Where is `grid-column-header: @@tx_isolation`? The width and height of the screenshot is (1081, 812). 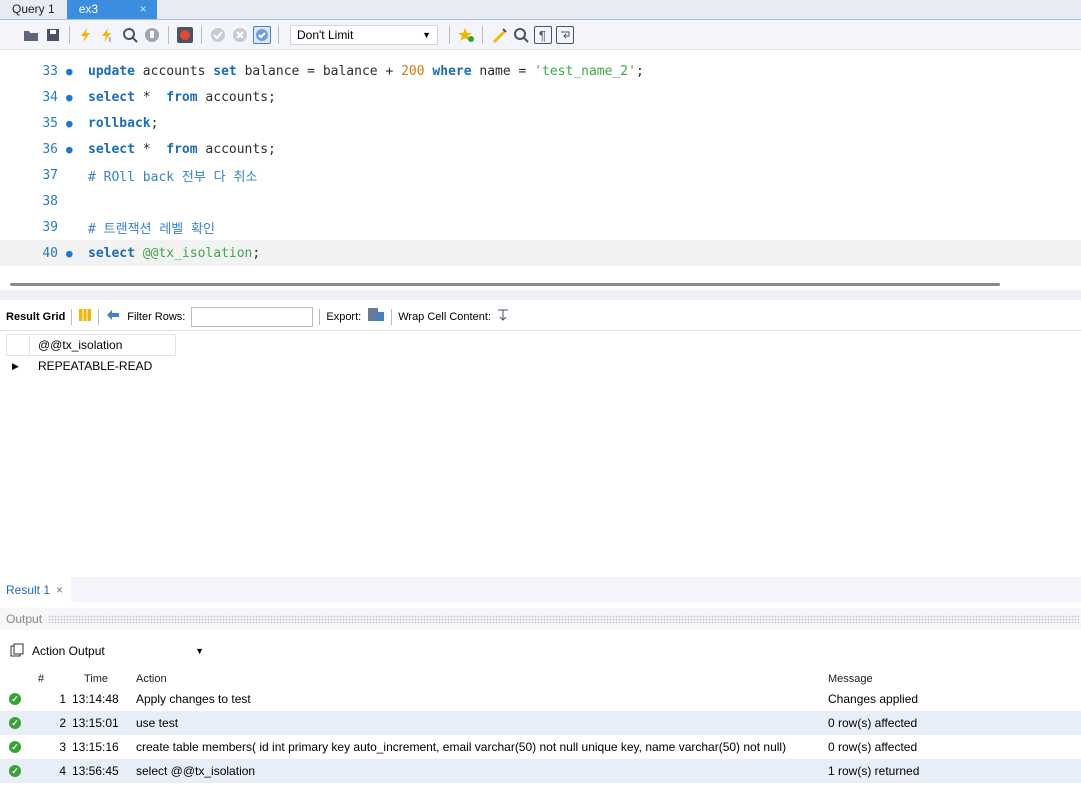
grid-column-header: @@tx_isolation is located at coordinates (103, 345).